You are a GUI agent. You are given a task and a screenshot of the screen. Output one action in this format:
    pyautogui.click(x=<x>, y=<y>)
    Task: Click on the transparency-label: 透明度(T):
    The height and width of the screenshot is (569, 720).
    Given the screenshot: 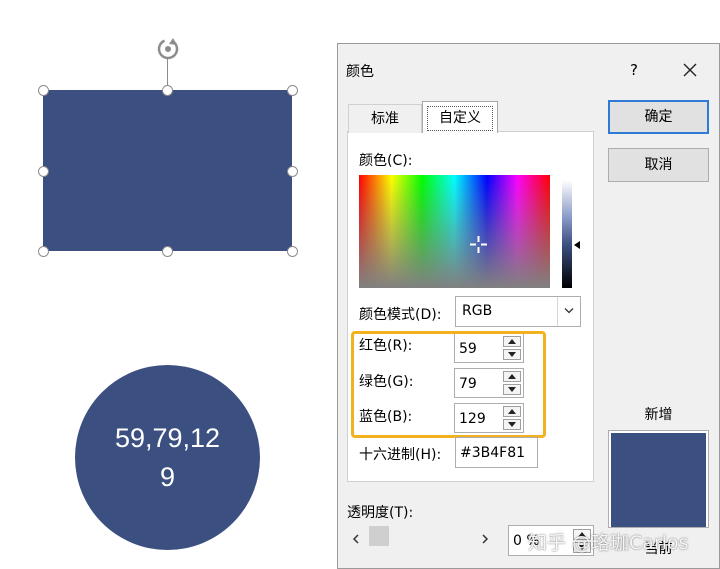 What is the action you would take?
    pyautogui.click(x=380, y=513)
    